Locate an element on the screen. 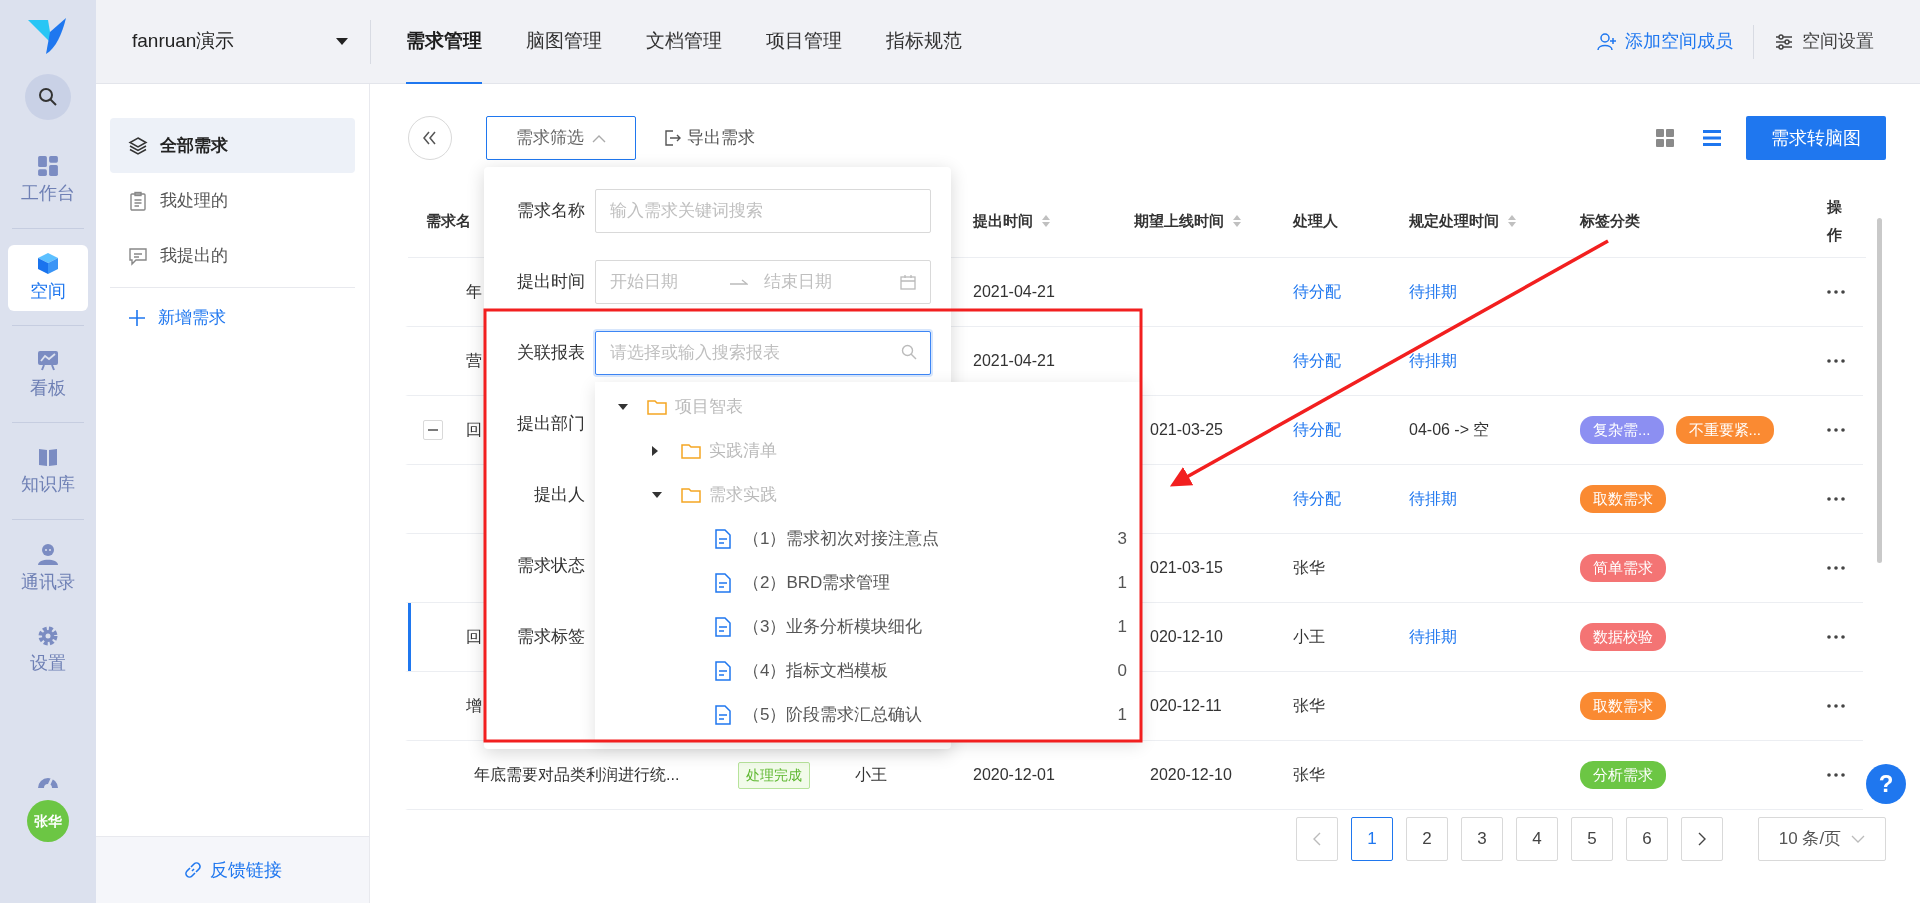 The image size is (1920, 903). tree-item: （3）业务分析模块细化 is located at coordinates (833, 627).